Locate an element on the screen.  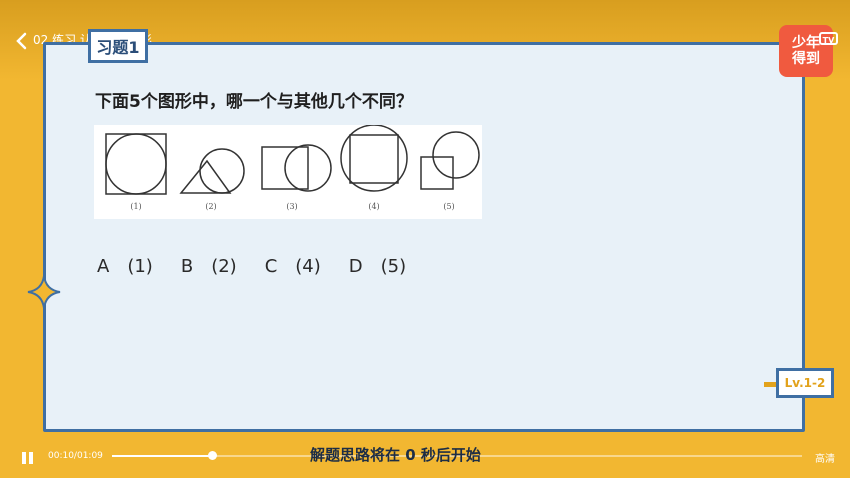
figure-label-1: (1) is located at coordinates (135, 206).